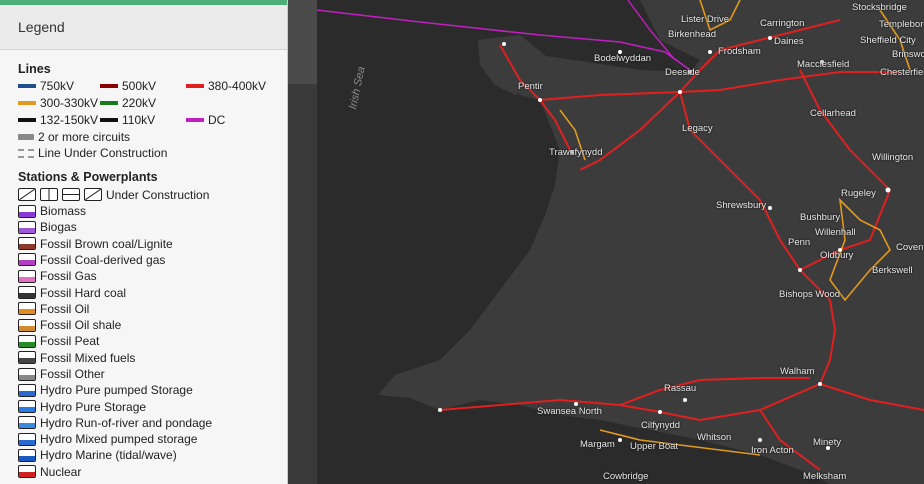 This screenshot has height=484, width=924. What do you see at coordinates (797, 371) in the screenshot?
I see `place-label: Walham` at bounding box center [797, 371].